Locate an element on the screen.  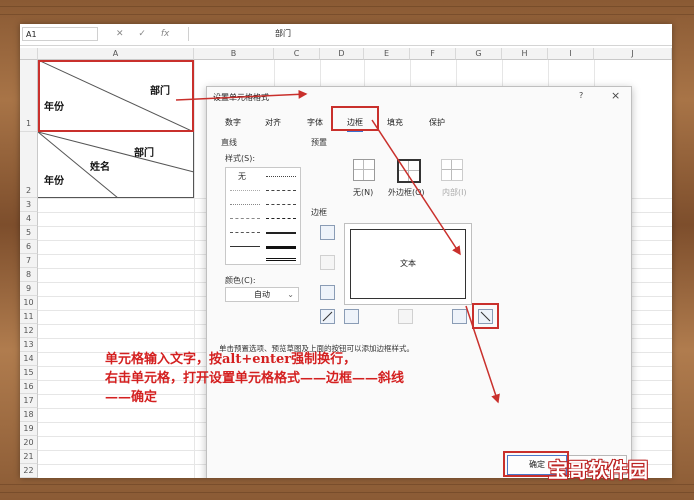
row-header-5: 5 is located at coordinates (29, 233).